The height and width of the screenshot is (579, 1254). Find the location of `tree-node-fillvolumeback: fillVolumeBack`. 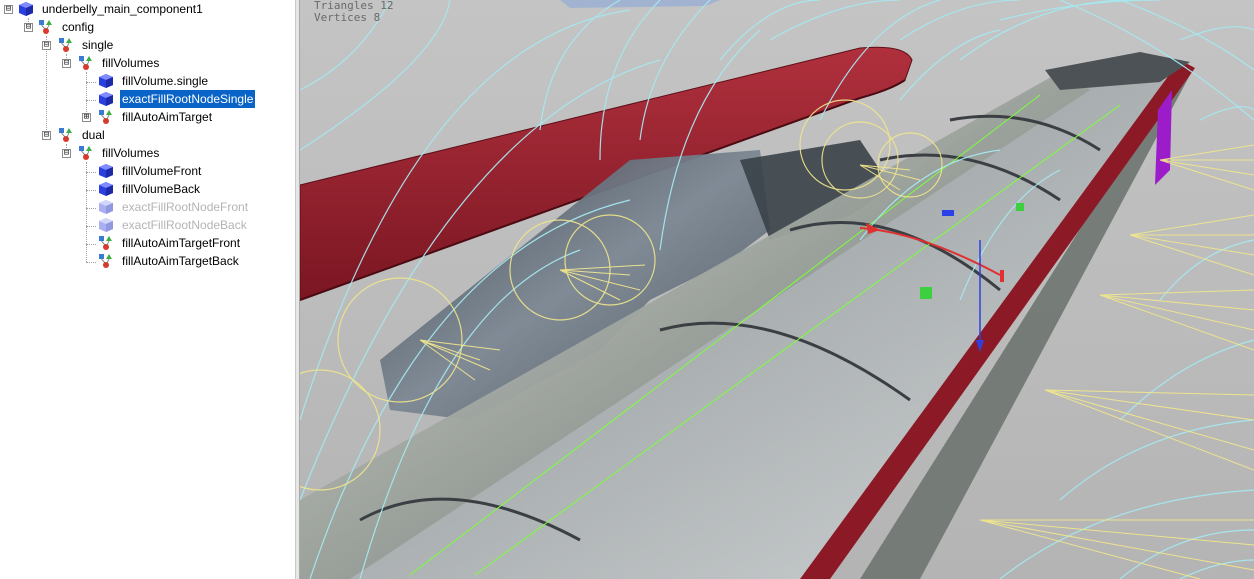

tree-node-fillvolumeback: fillVolumeBack is located at coordinates (147, 189).